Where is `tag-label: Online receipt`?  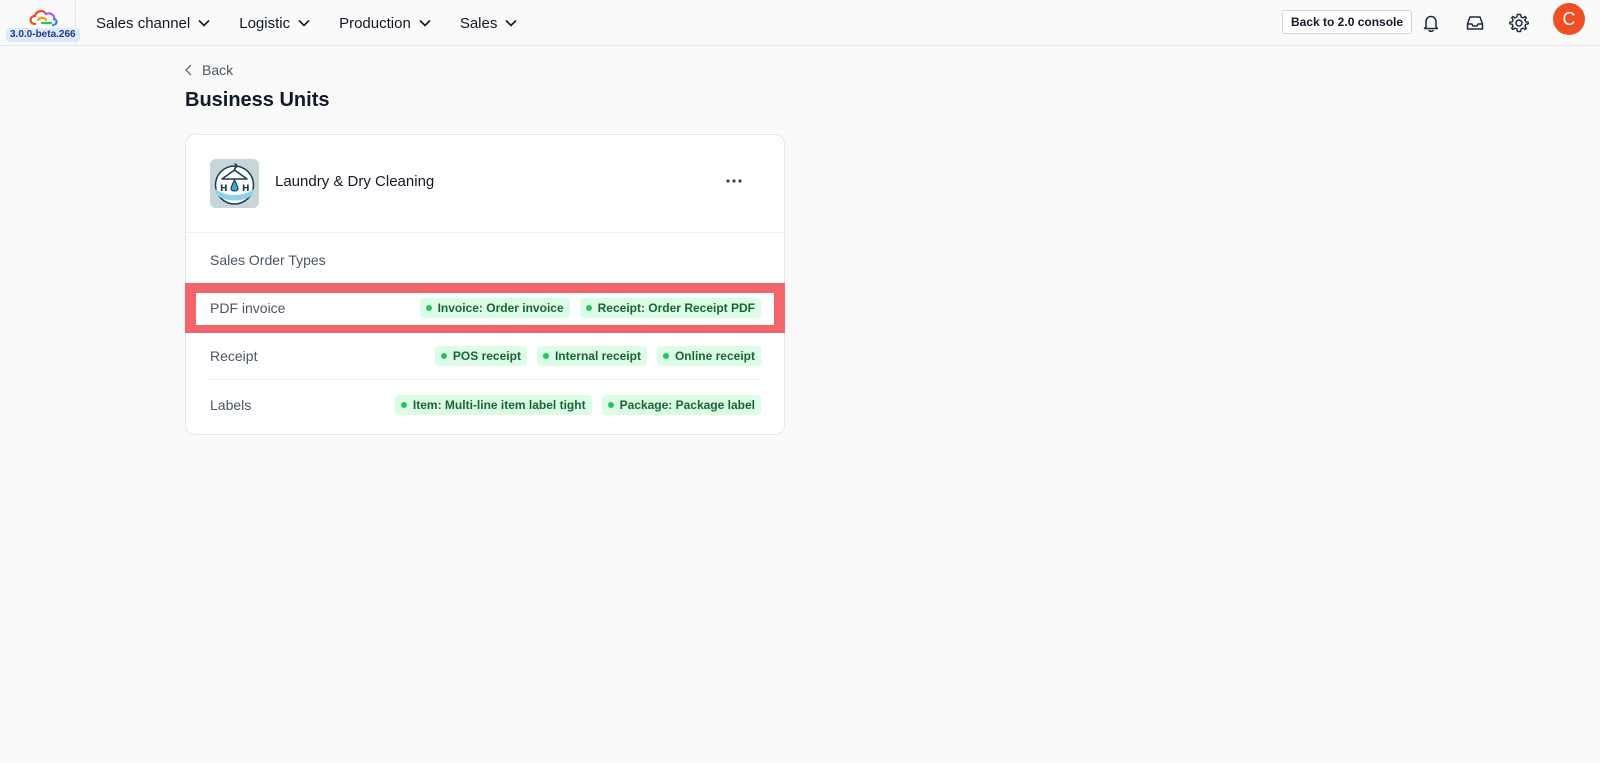 tag-label: Online receipt is located at coordinates (714, 356).